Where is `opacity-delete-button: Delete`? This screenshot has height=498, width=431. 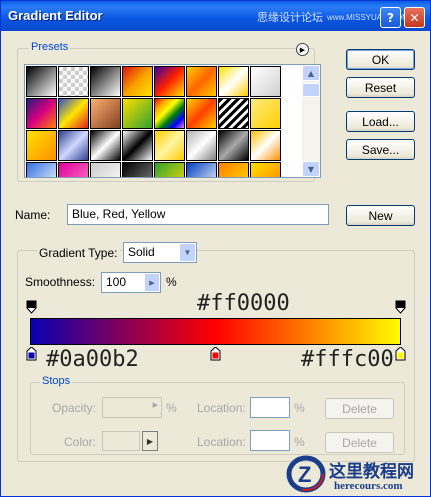 opacity-delete-button: Delete is located at coordinates (359, 408).